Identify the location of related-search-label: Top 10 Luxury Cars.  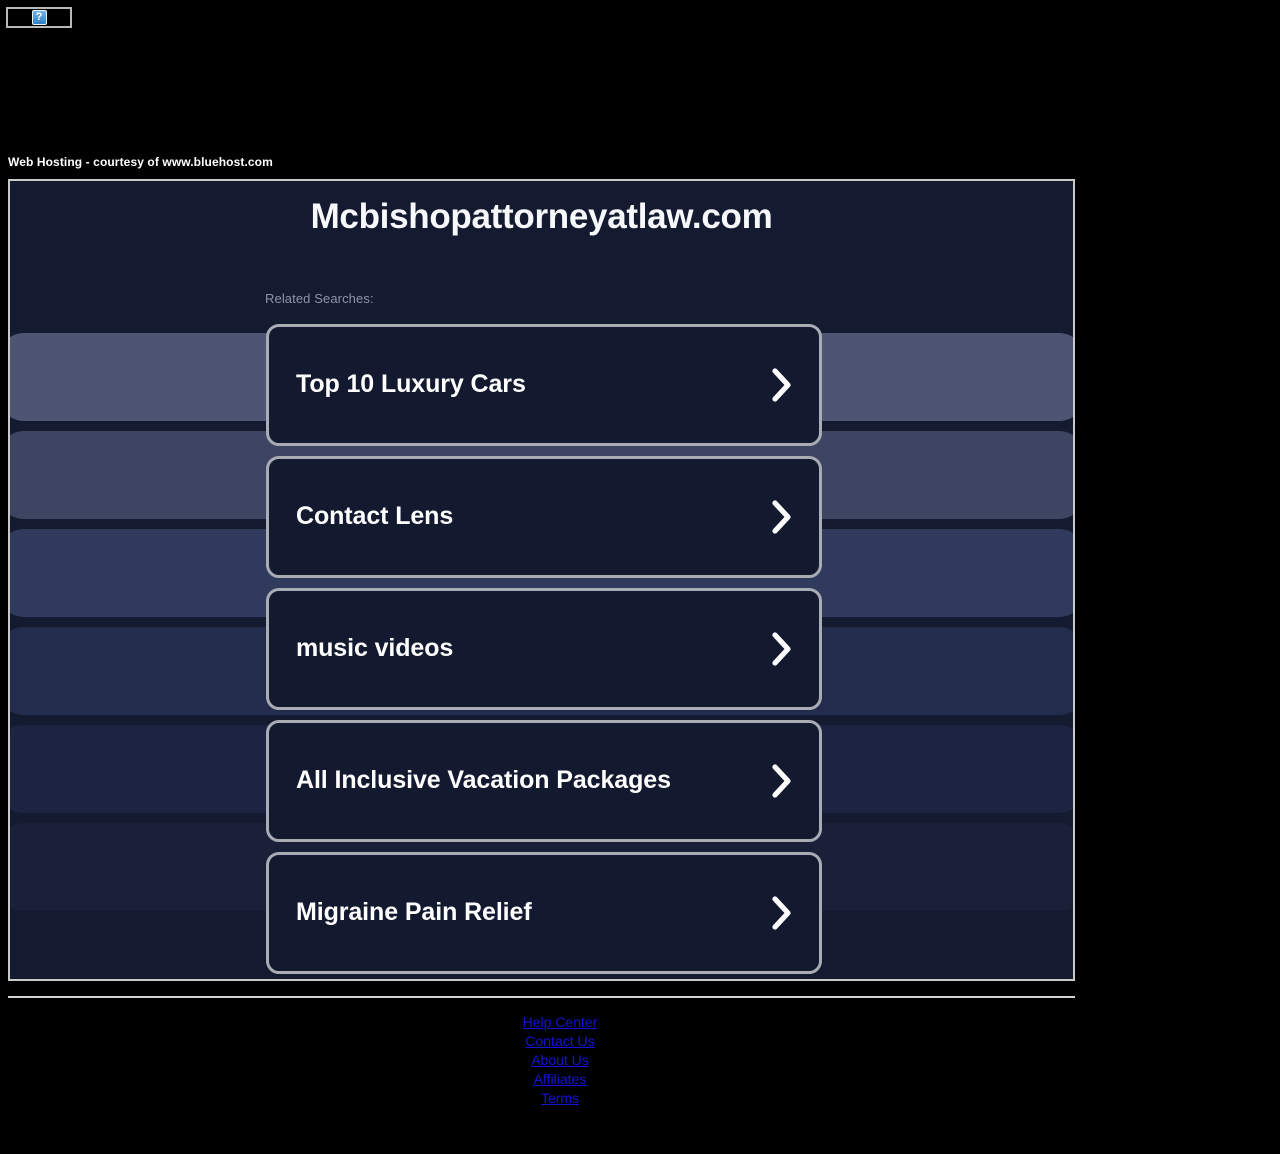
(411, 384).